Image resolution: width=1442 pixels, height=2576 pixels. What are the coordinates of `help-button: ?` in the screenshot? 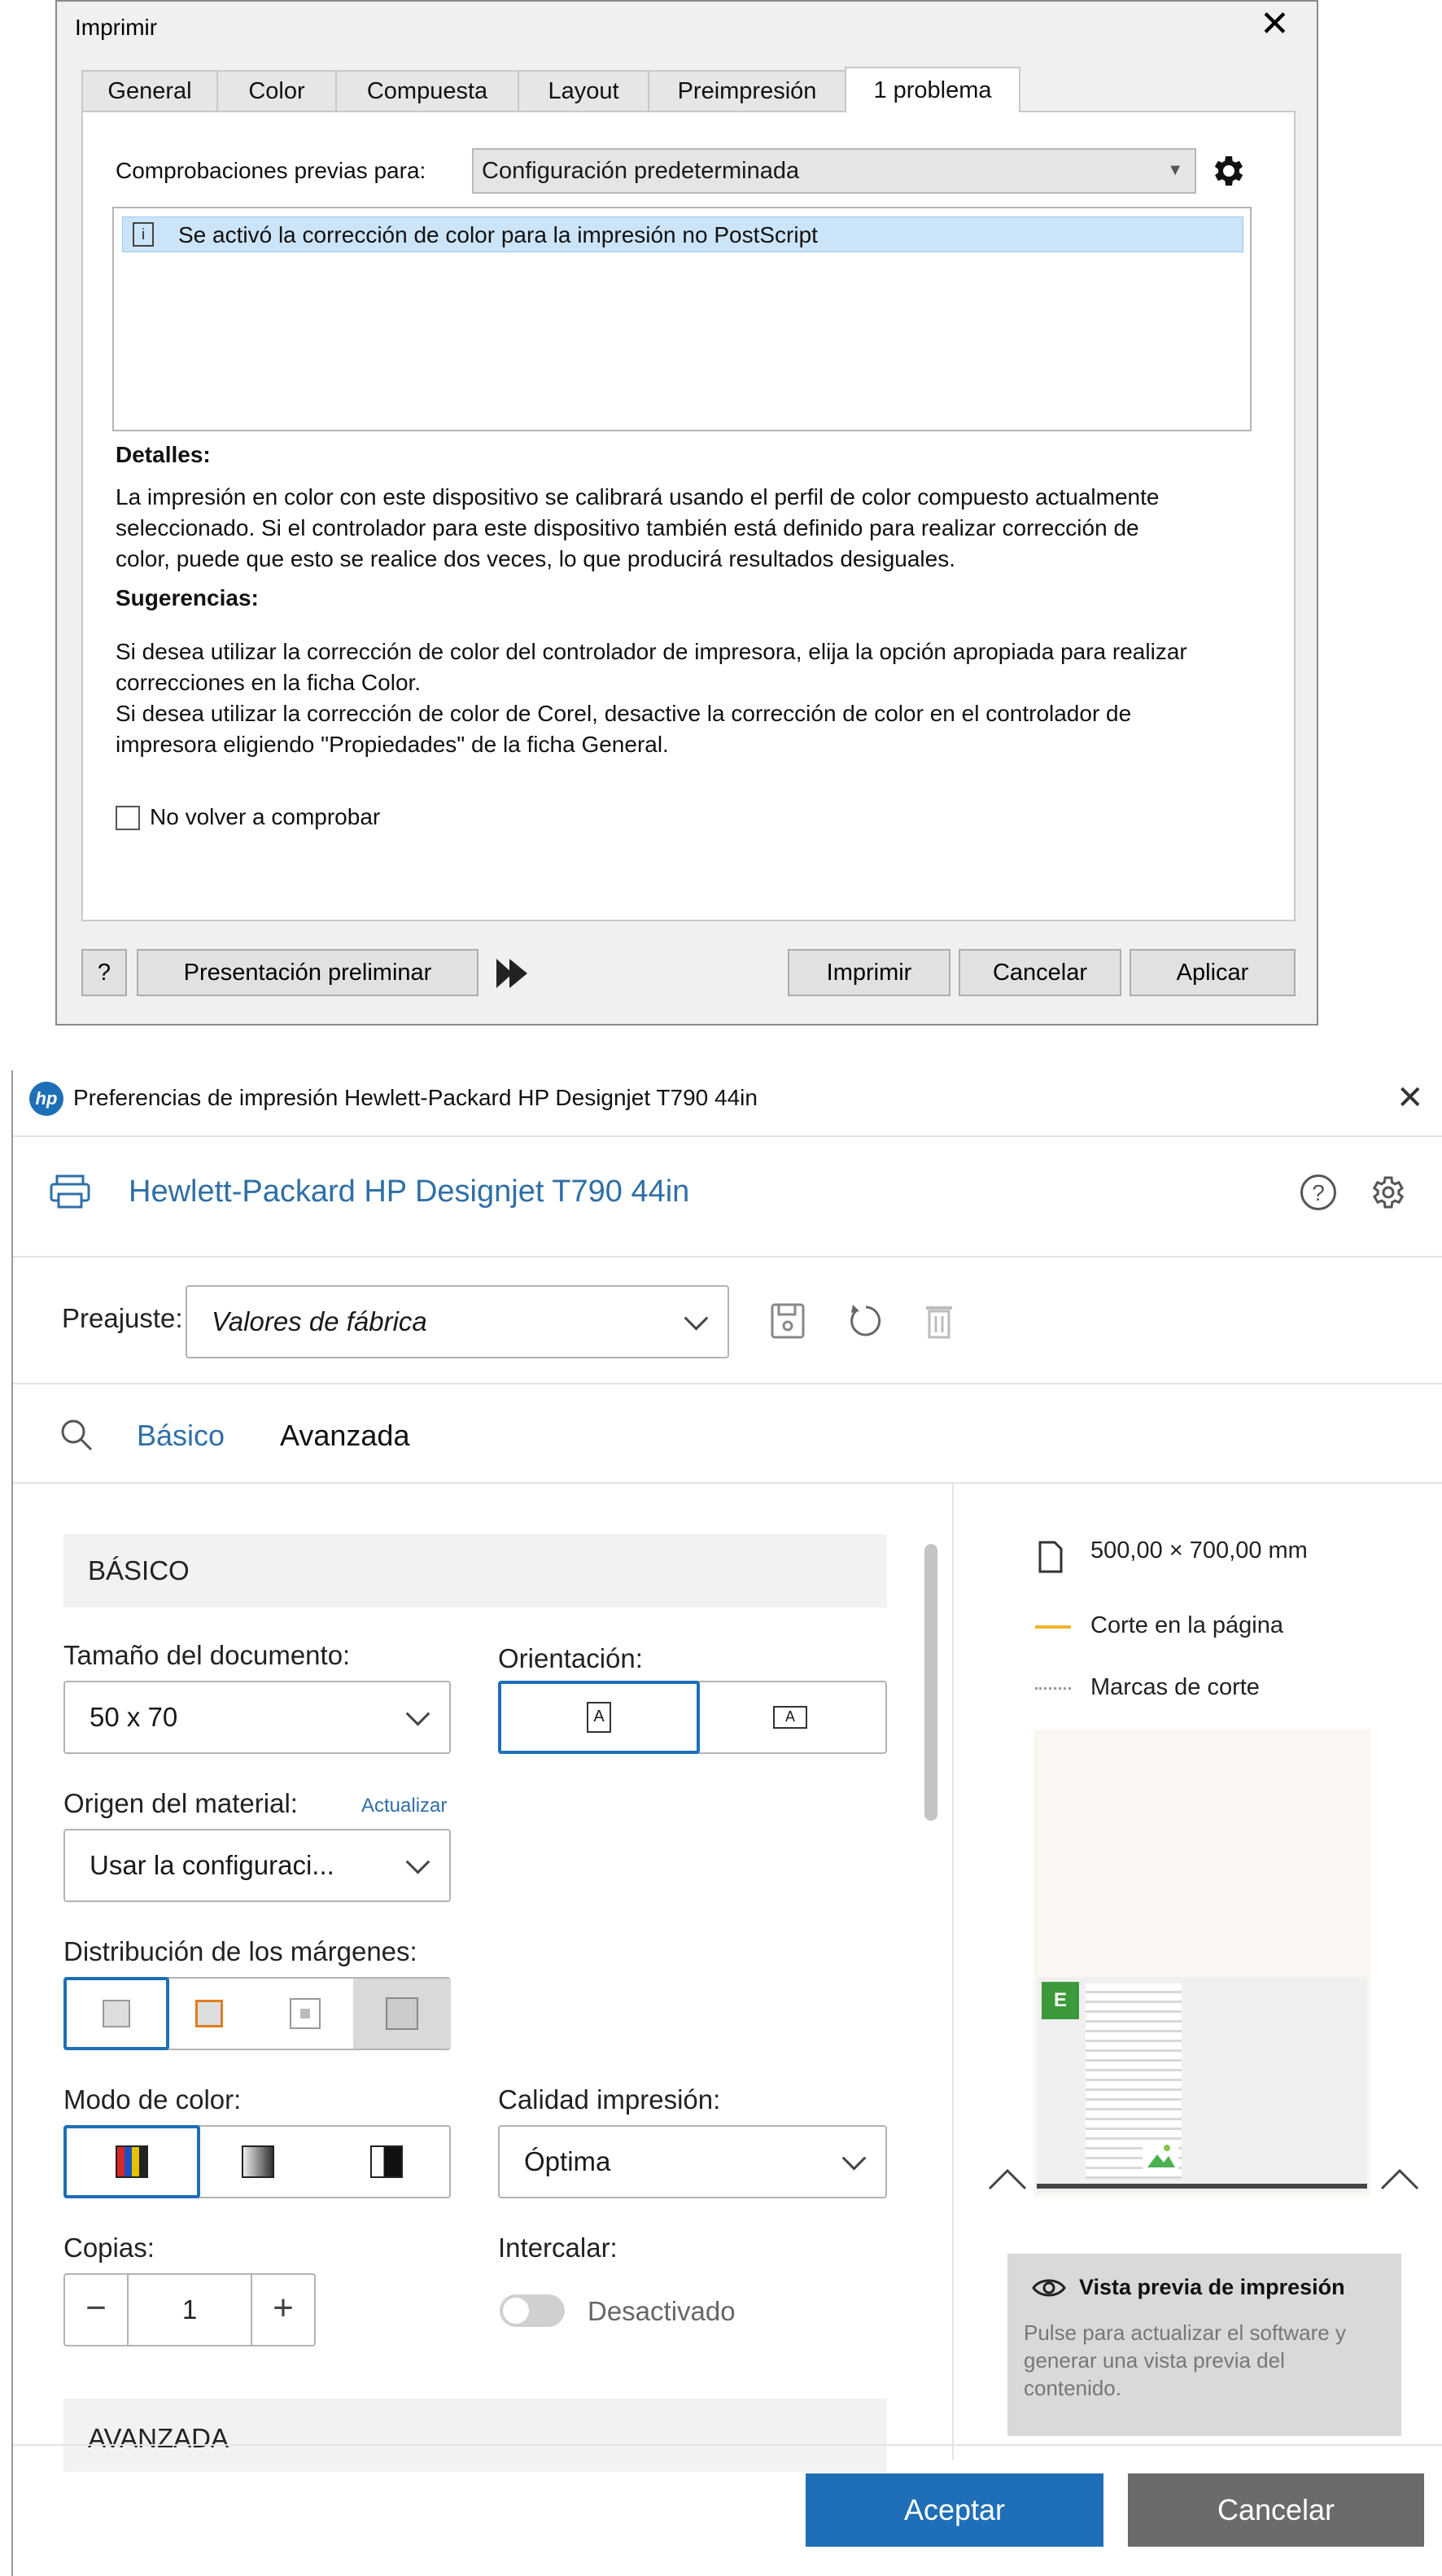 It's located at (104, 972).